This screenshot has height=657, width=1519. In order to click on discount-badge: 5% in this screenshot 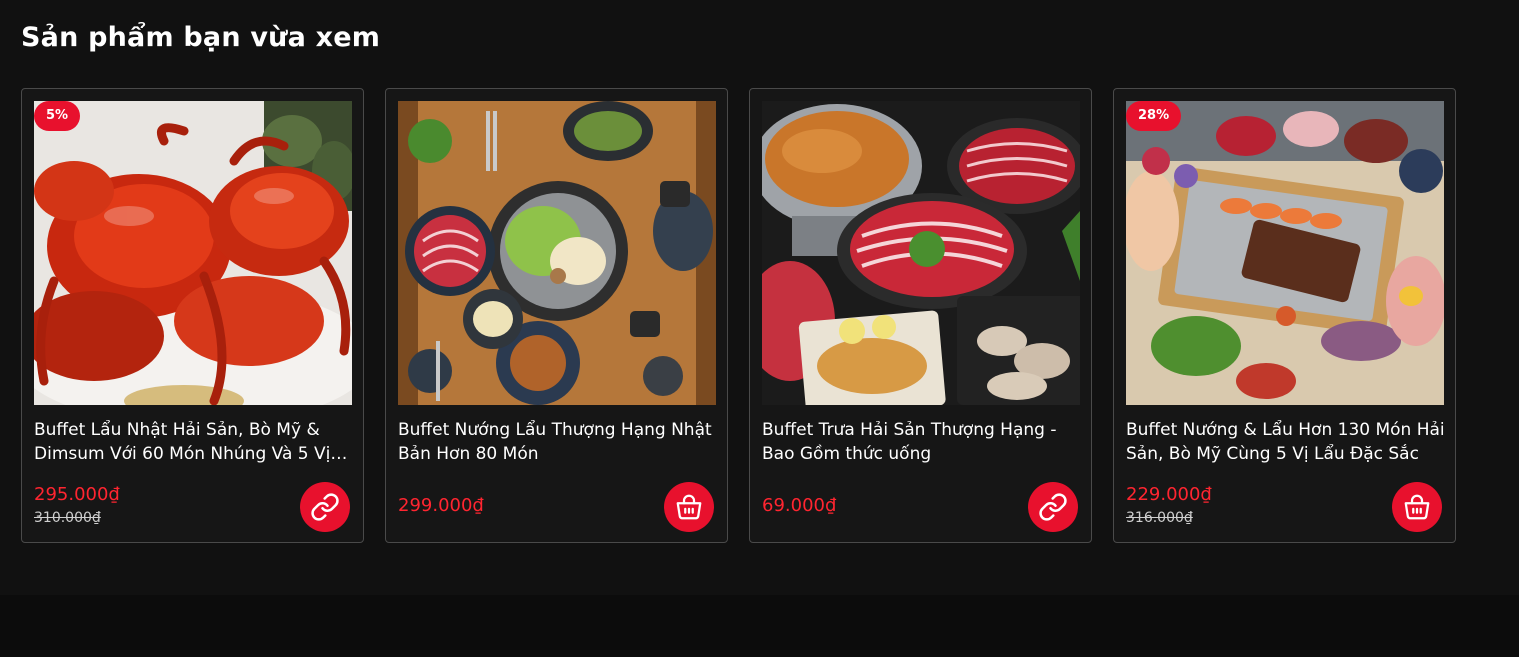, I will do `click(57, 116)`.